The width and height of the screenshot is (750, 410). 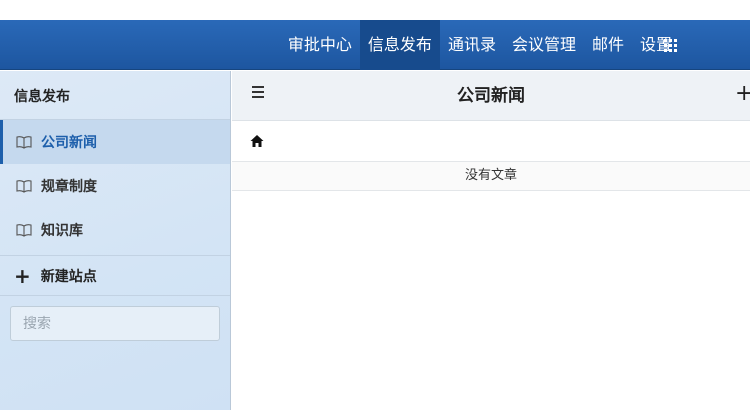 What do you see at coordinates (62, 231) in the screenshot?
I see `sidebar-item-label: 知识库` at bounding box center [62, 231].